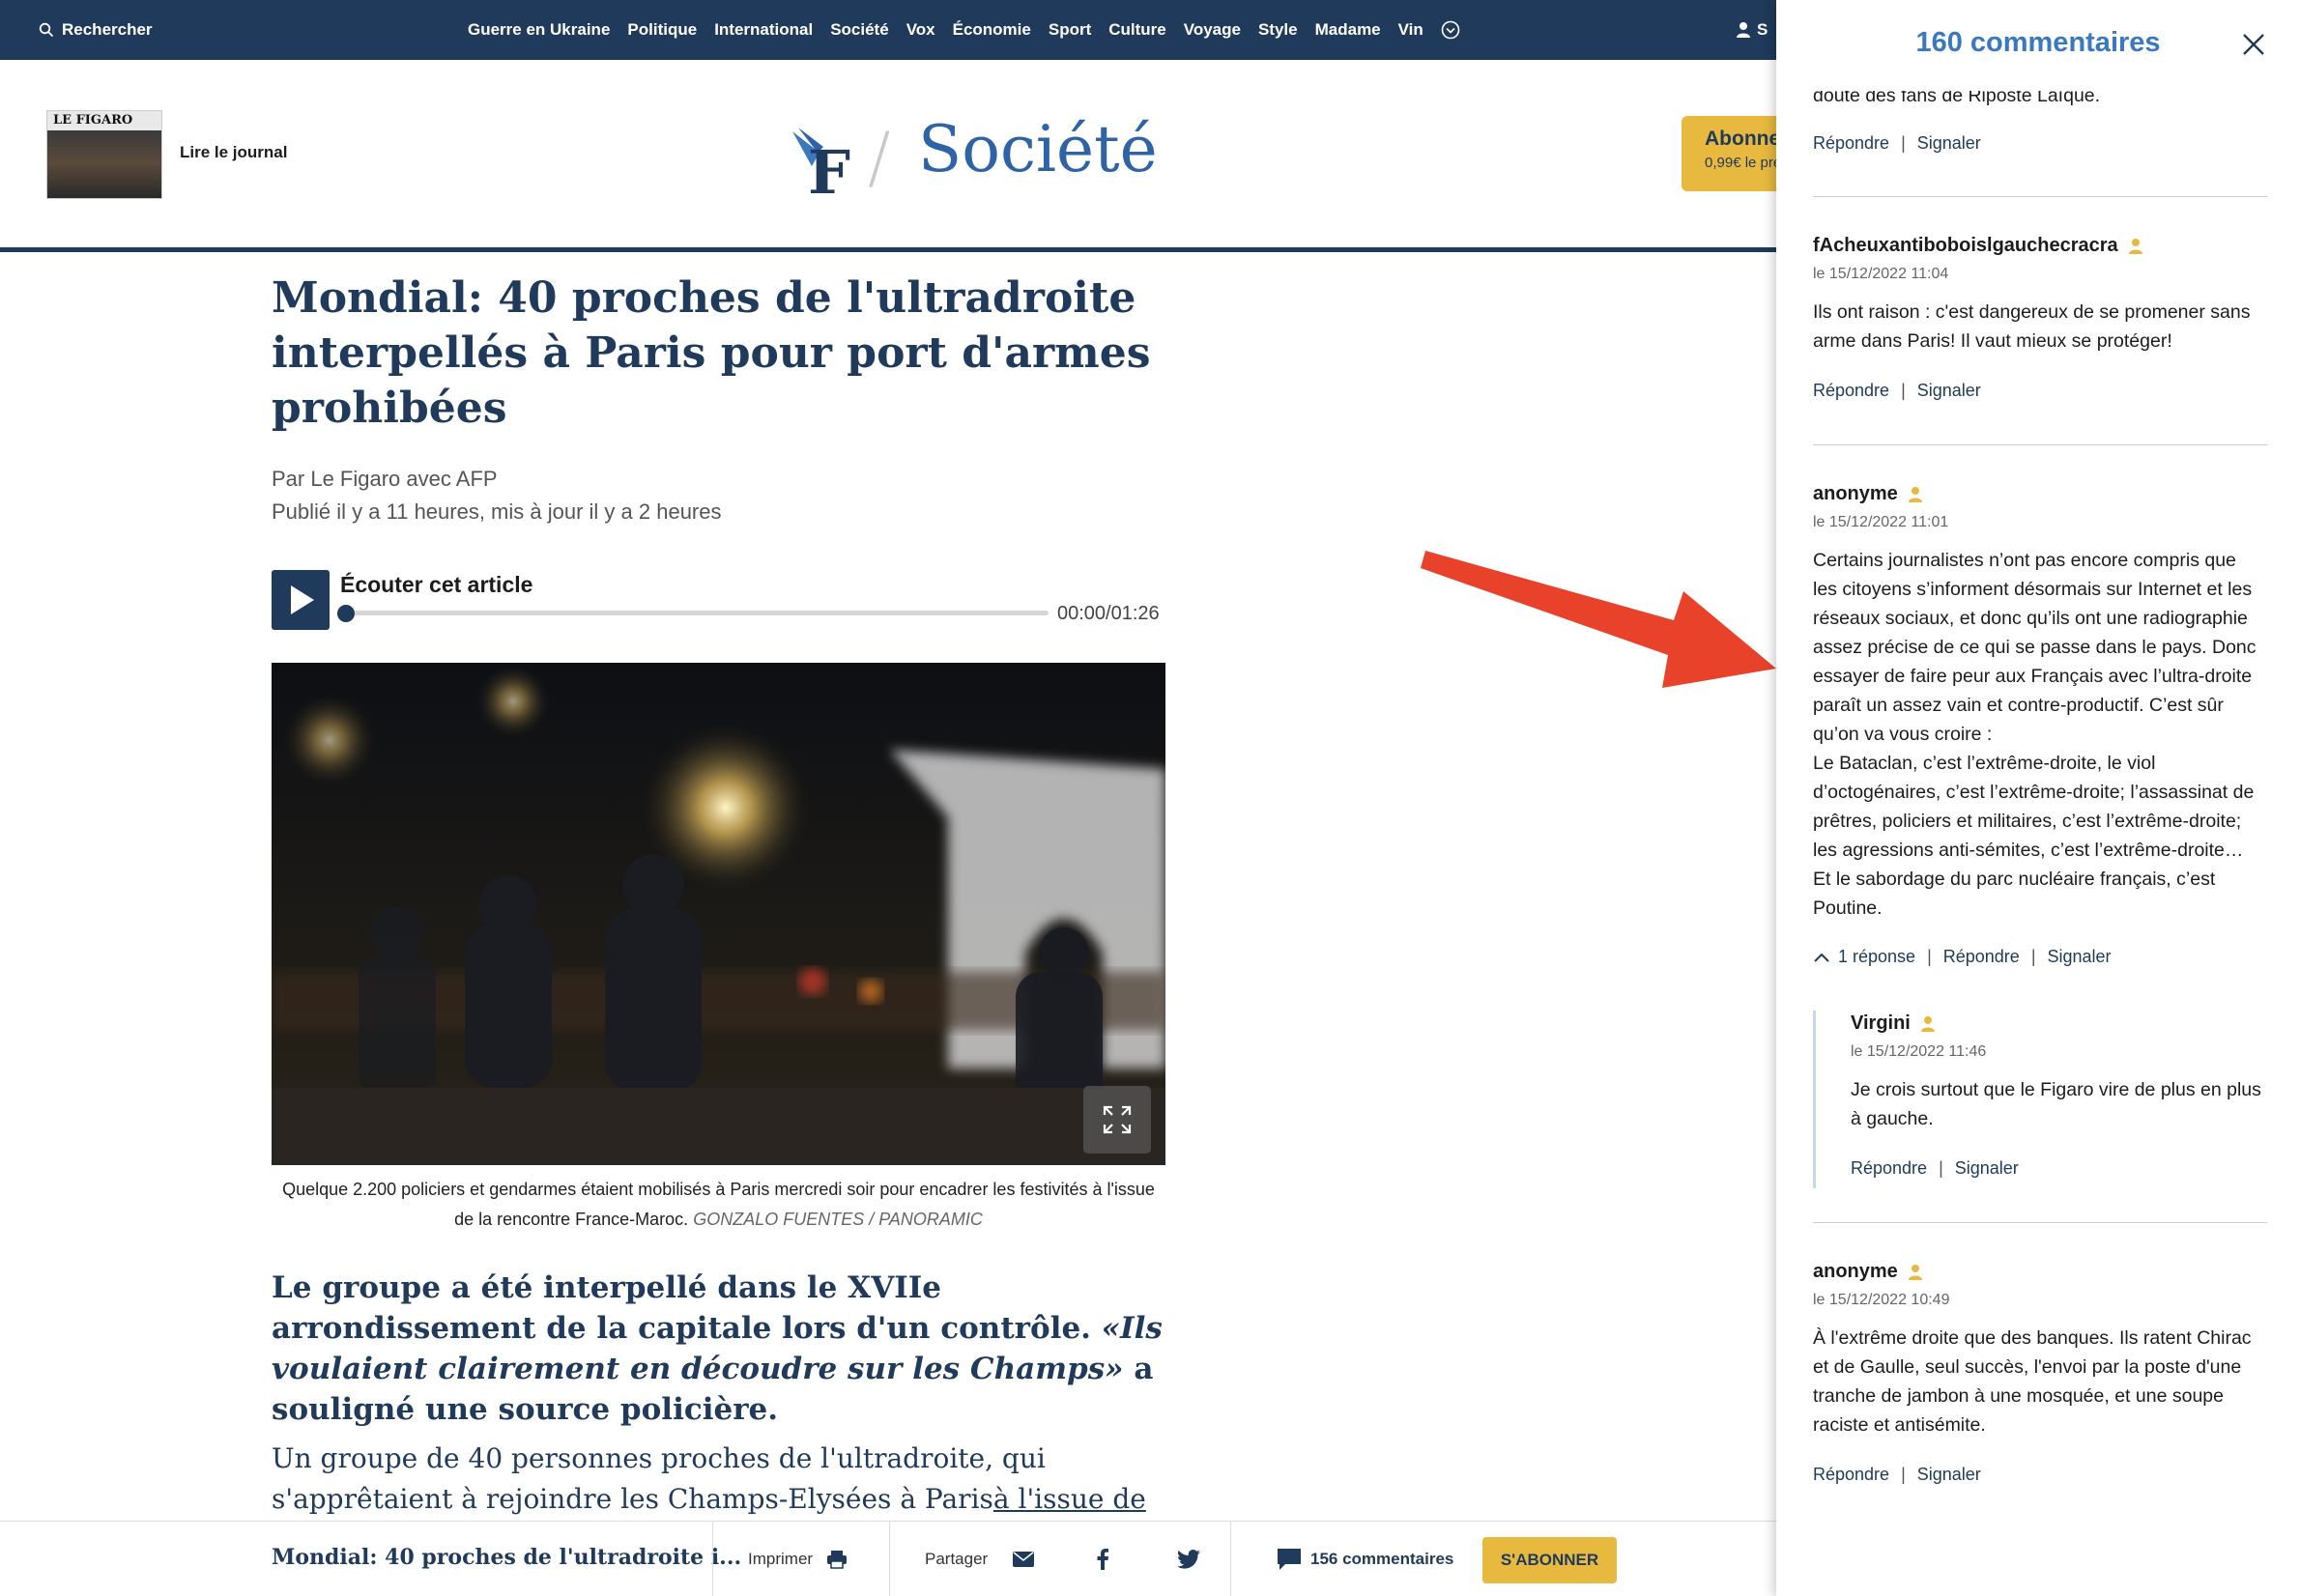  I want to click on comment-actions: 1 réponse | Répondre | Signaler, so click(1962, 957).